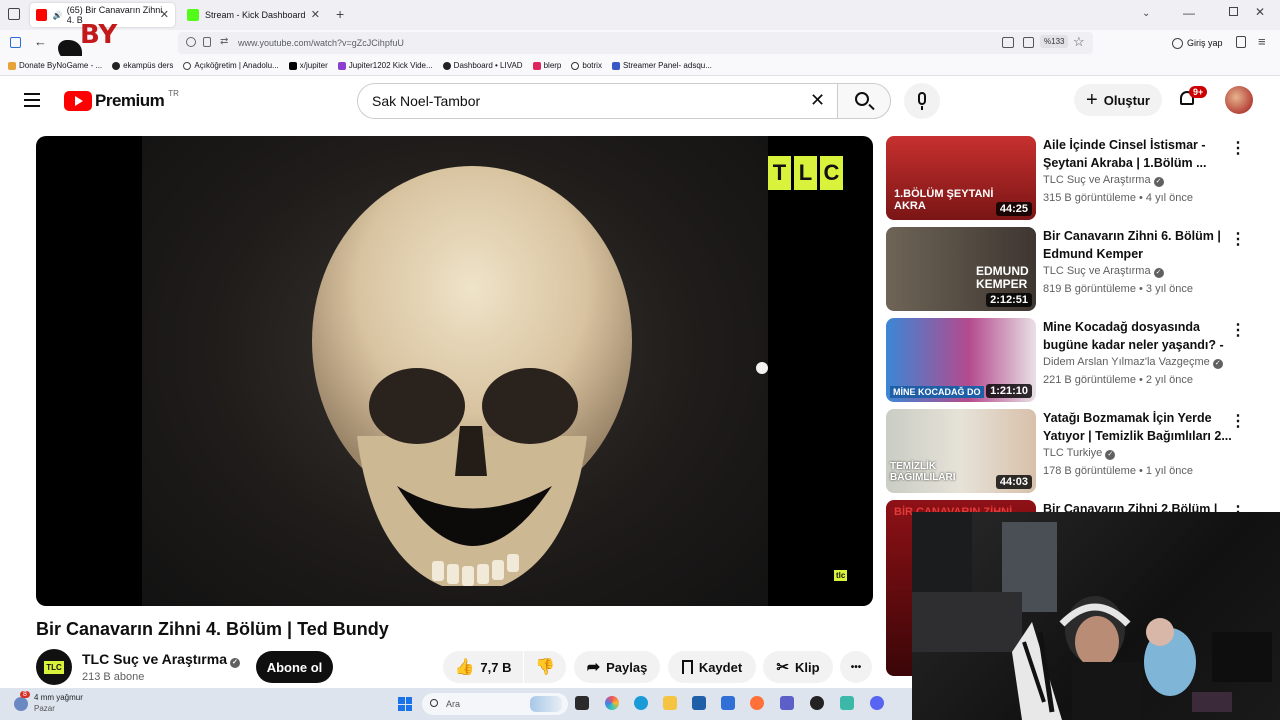 This screenshot has height=720, width=1280. Describe the element at coordinates (1079, 453) in the screenshot. I see `recommendation-channel: TLC Turkiye ✓` at that location.